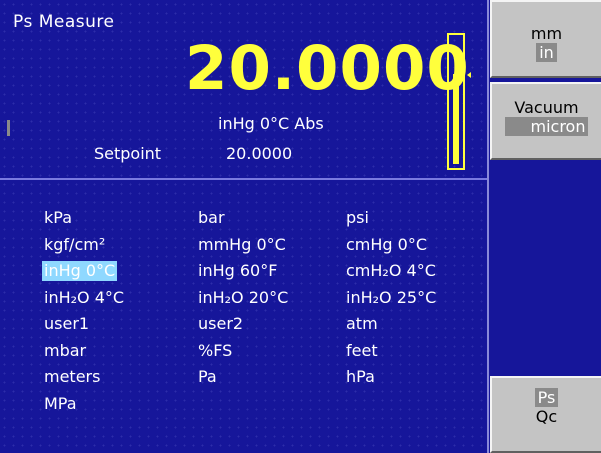  I want to click on side-marker, so click(8, 128).